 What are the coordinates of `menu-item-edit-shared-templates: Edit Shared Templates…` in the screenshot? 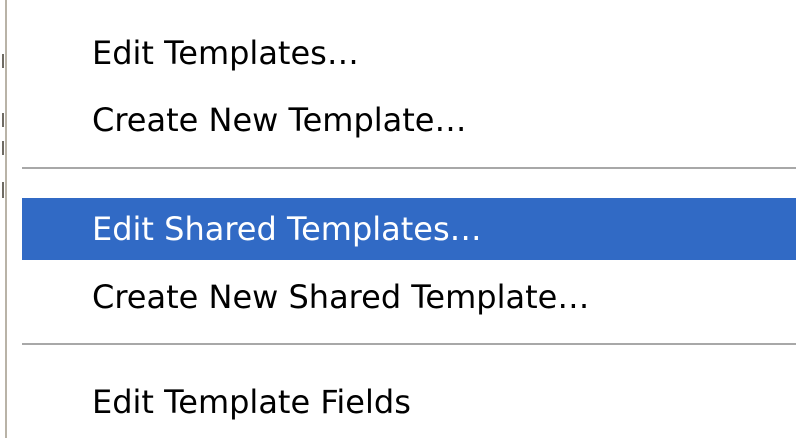 It's located at (409, 229).